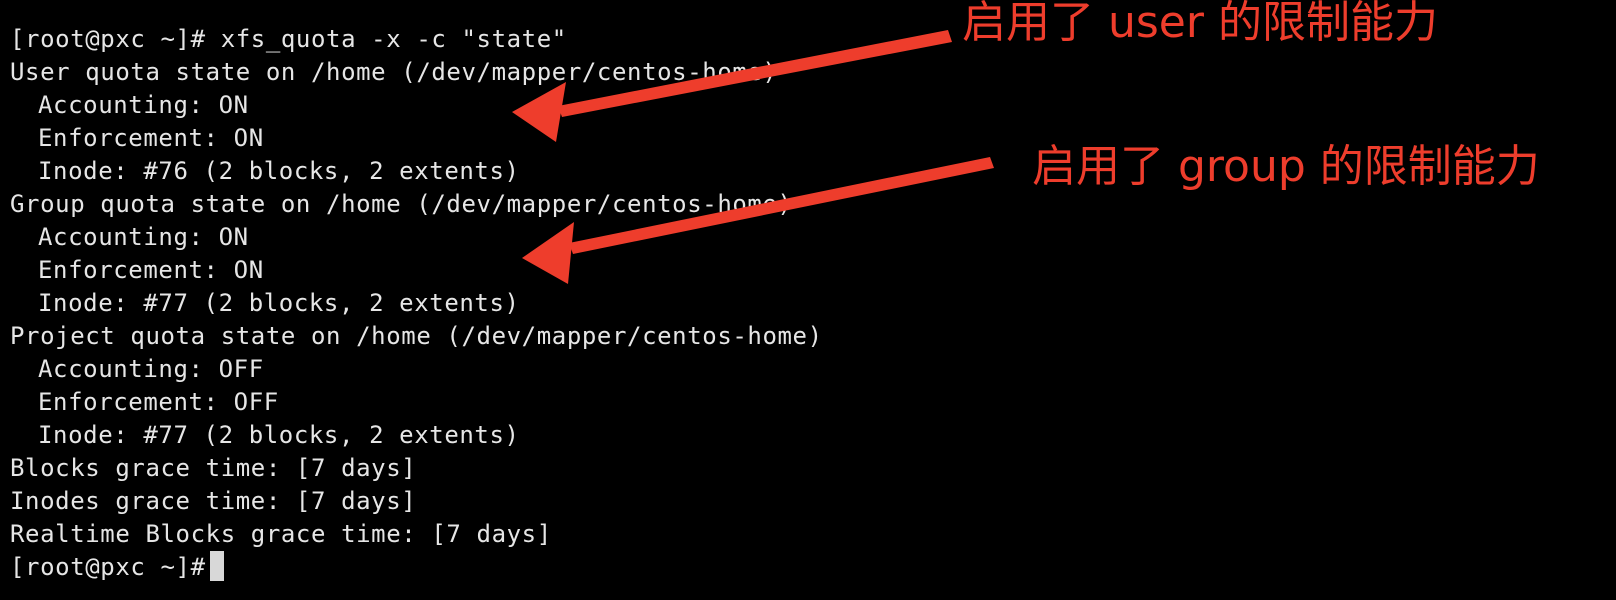  Describe the element at coordinates (143, 237) in the screenshot. I see `group-accounting-line: Accounting: ON` at that location.